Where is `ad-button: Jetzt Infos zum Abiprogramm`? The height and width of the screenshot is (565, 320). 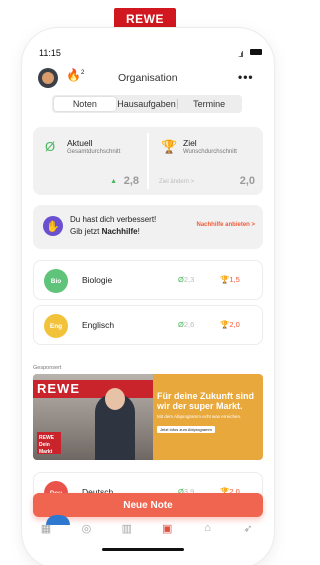
ad-button: Jetzt Infos zum Abiprogramm is located at coordinates (186, 429).